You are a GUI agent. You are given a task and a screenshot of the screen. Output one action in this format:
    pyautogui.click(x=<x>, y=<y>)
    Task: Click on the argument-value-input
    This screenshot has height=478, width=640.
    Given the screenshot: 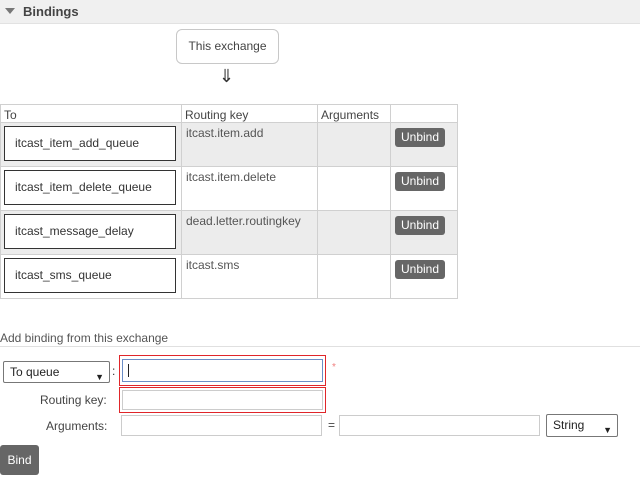 What is the action you would take?
    pyautogui.click(x=439, y=425)
    